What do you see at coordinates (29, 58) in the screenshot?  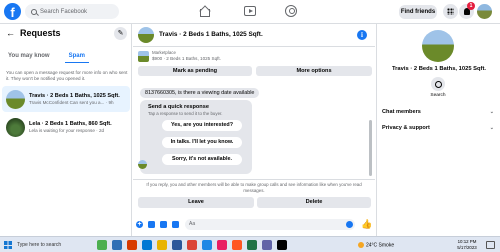 I see `tab-you-may-know: You may know` at bounding box center [29, 58].